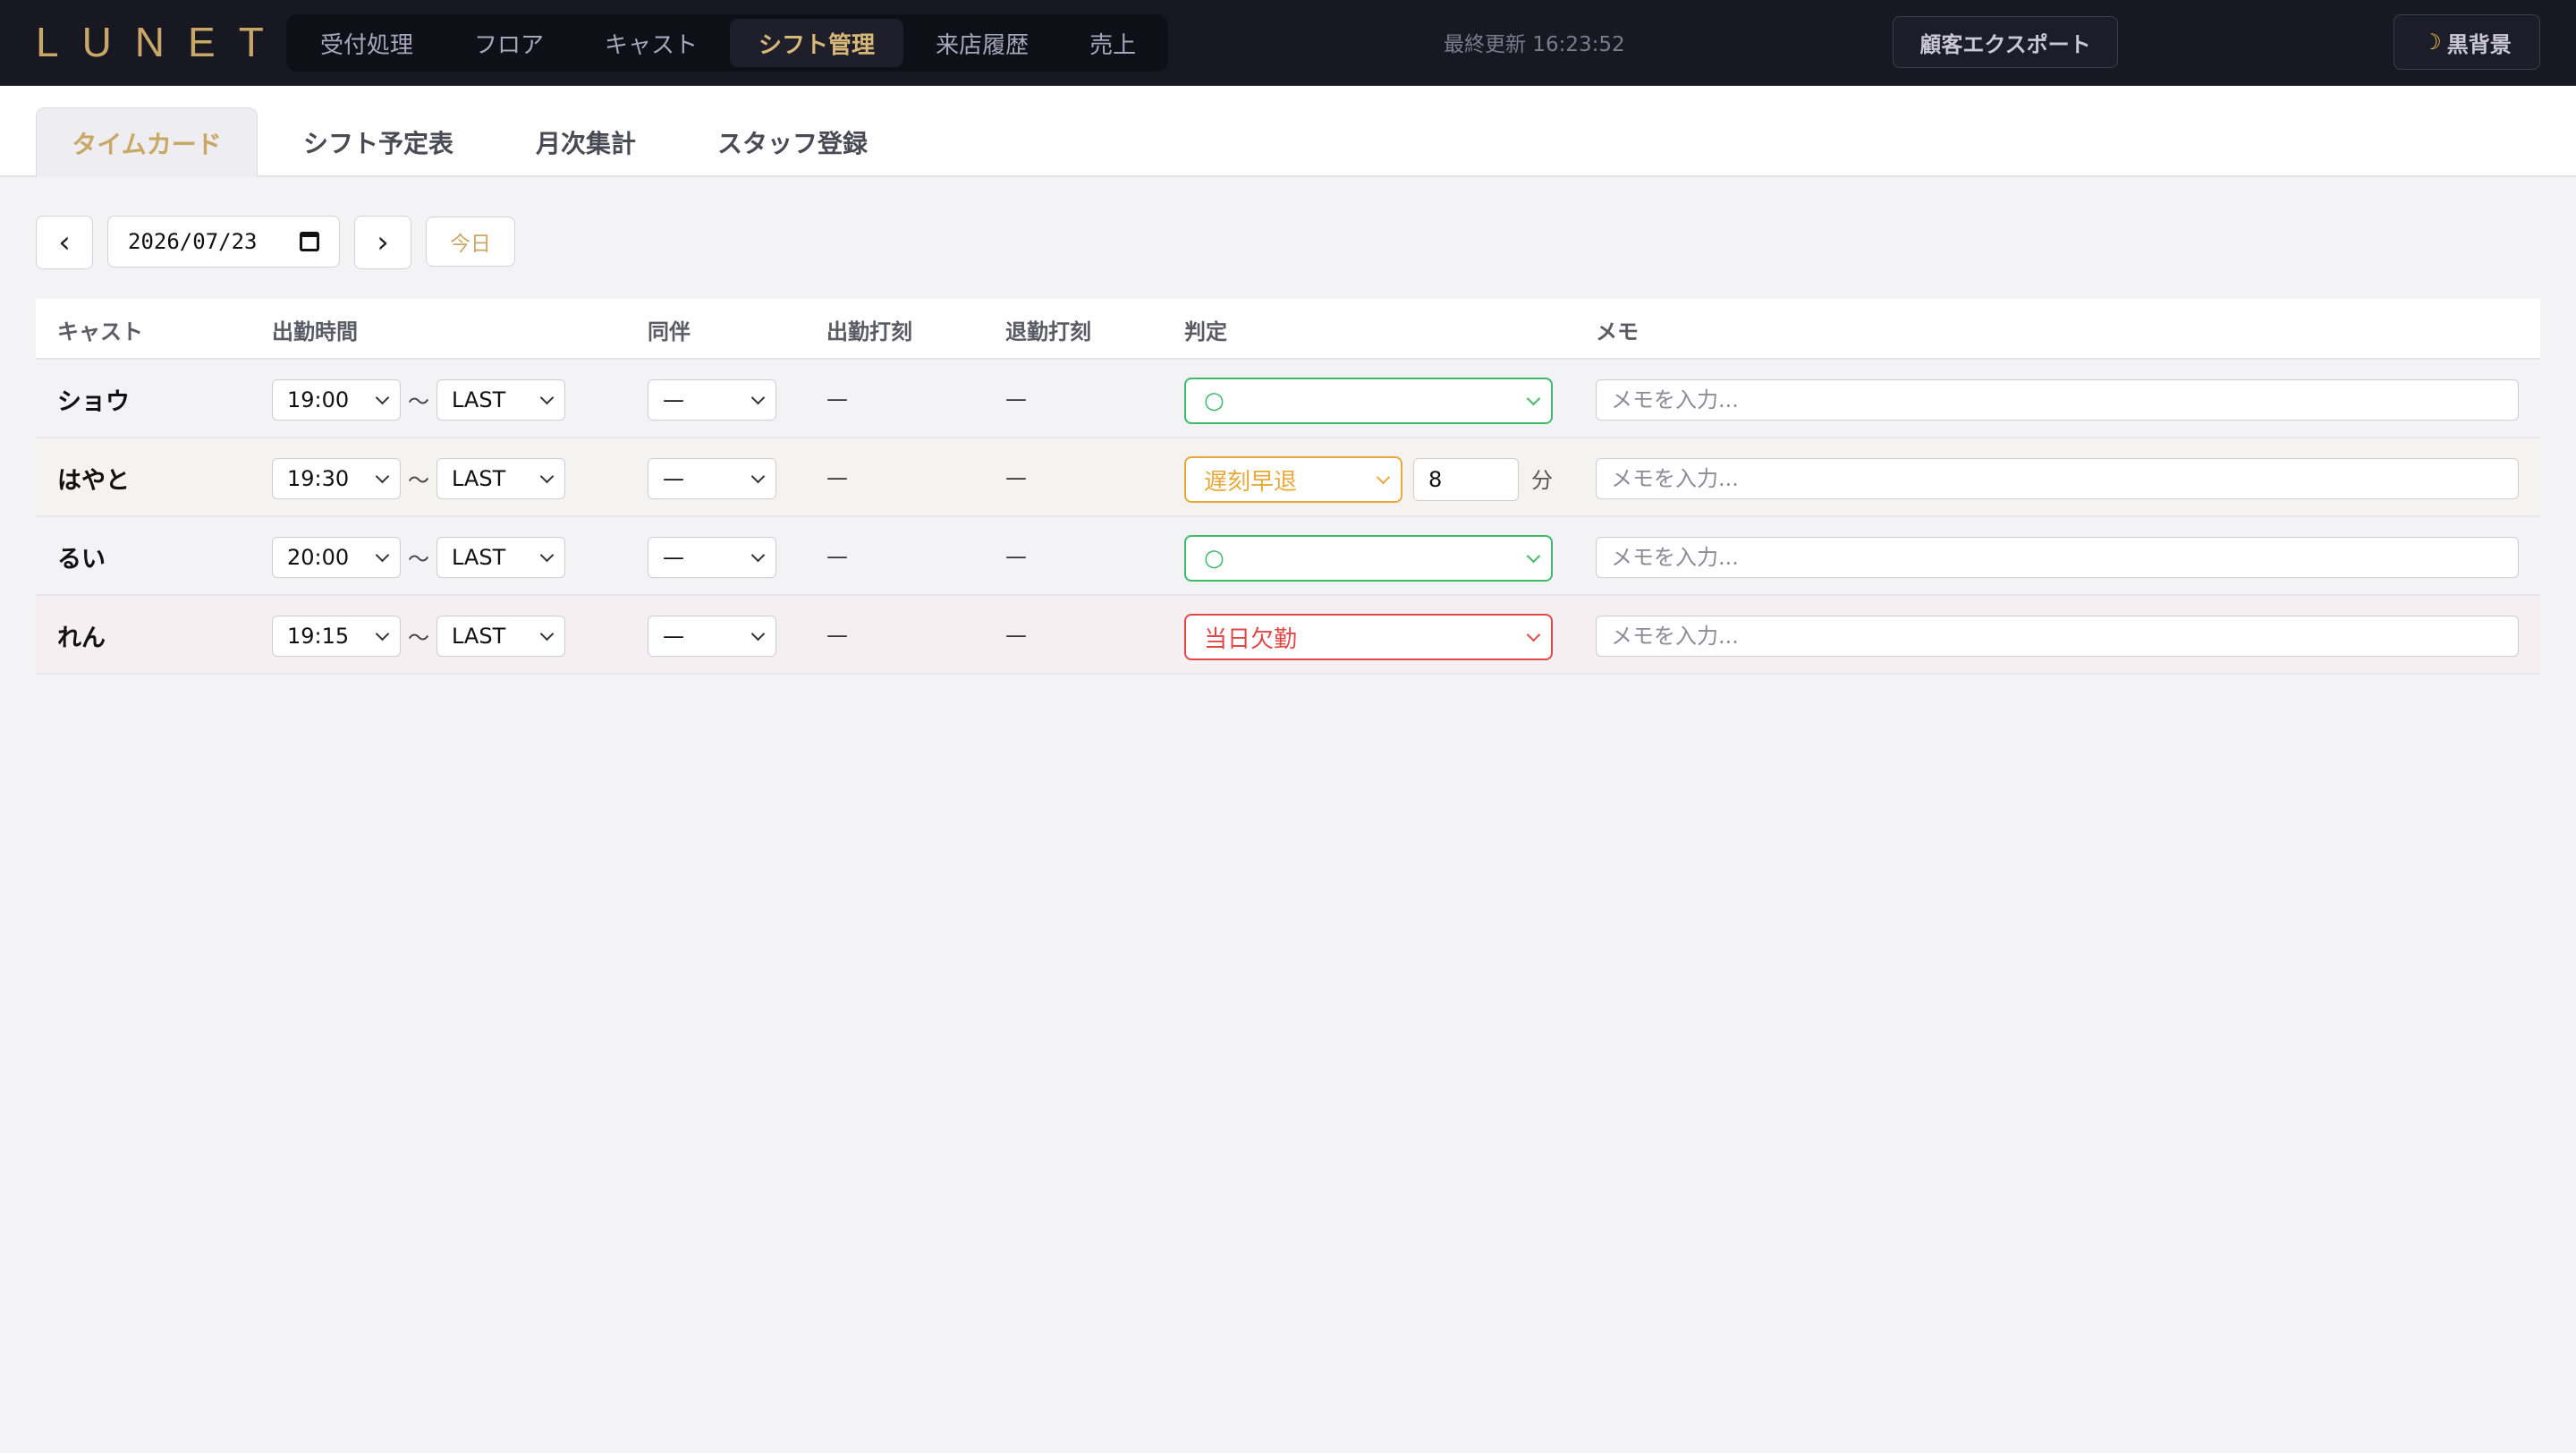 Image resolution: width=2576 pixels, height=1453 pixels. What do you see at coordinates (727, 43) in the screenshot?
I see `main-nav: 受付処理 フロア キャスト シフト管理 来店履歴 売上` at bounding box center [727, 43].